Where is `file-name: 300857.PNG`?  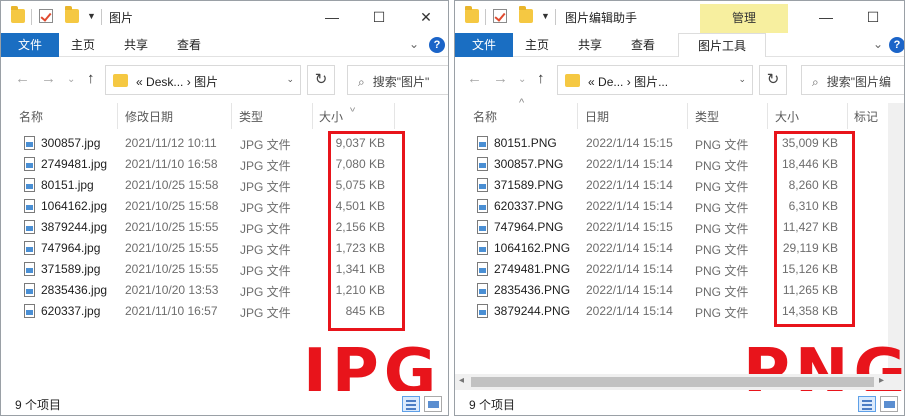 file-name: 300857.PNG is located at coordinates (529, 164).